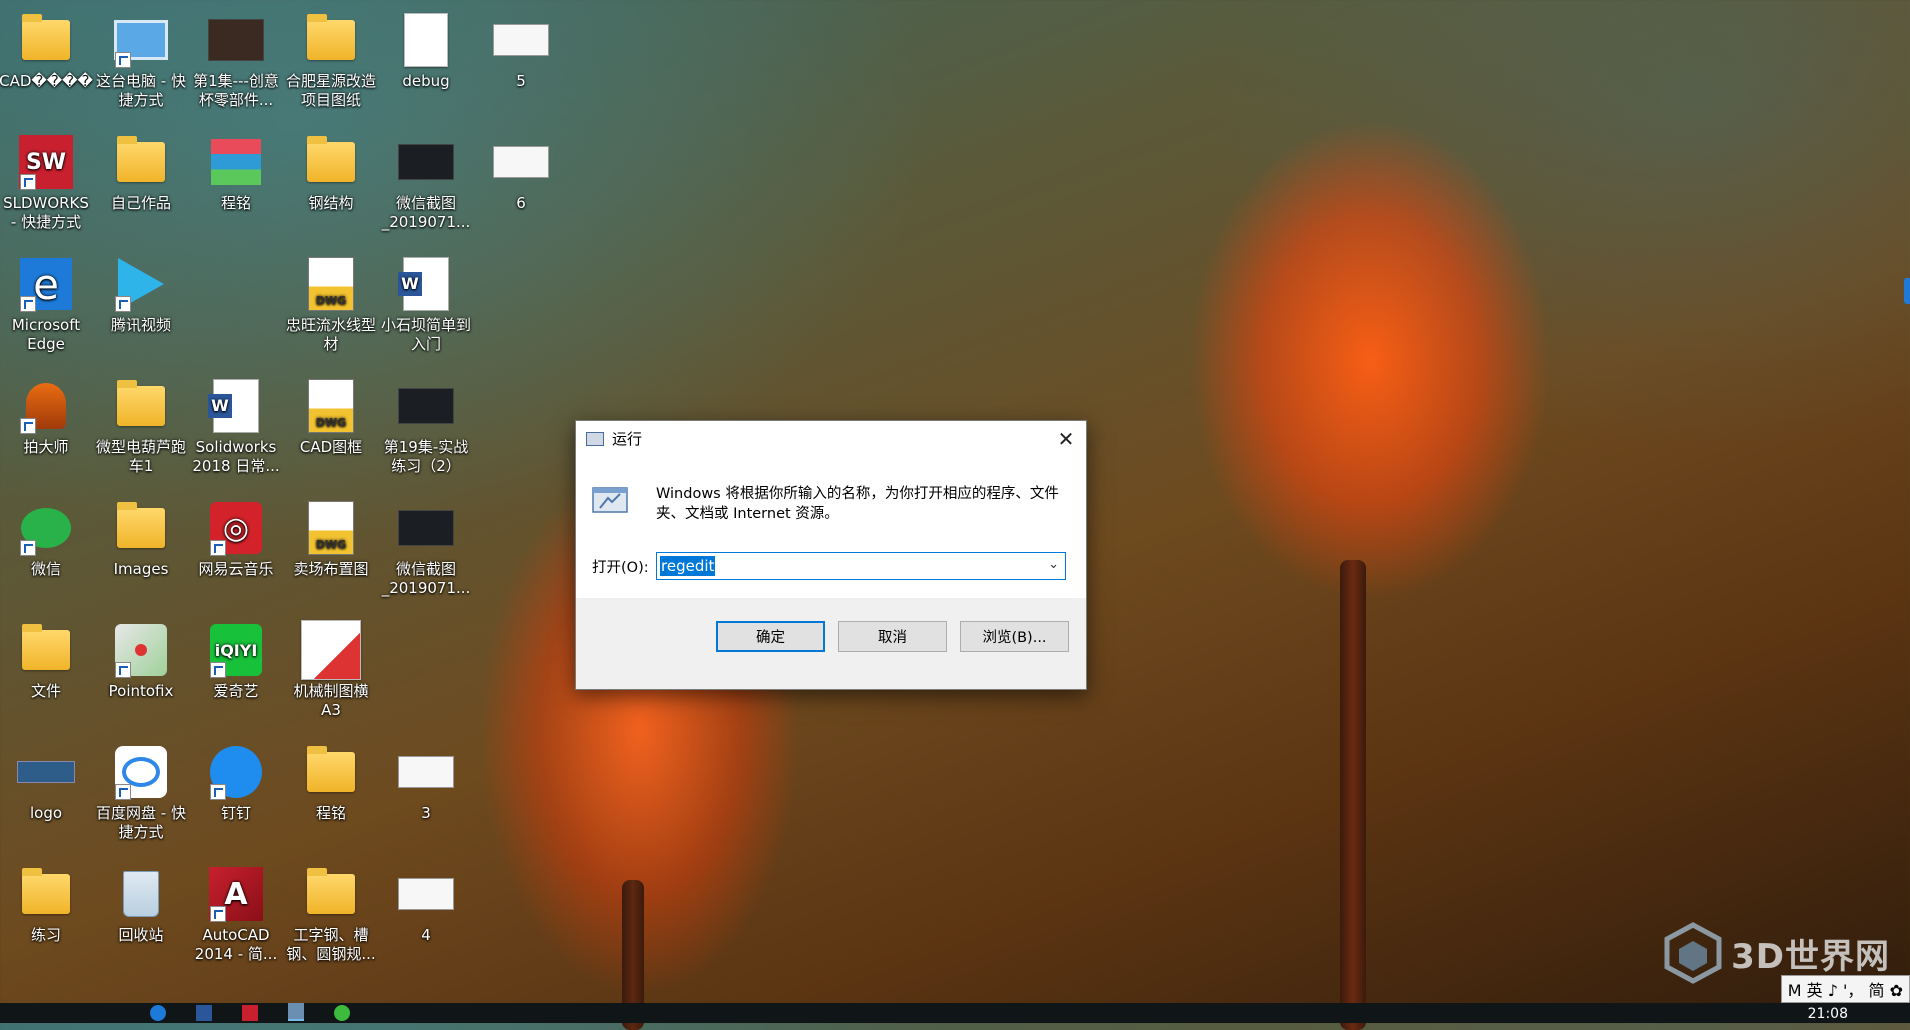  I want to click on desktop-icon-tencent-video: 腾讯视频, so click(141, 294).